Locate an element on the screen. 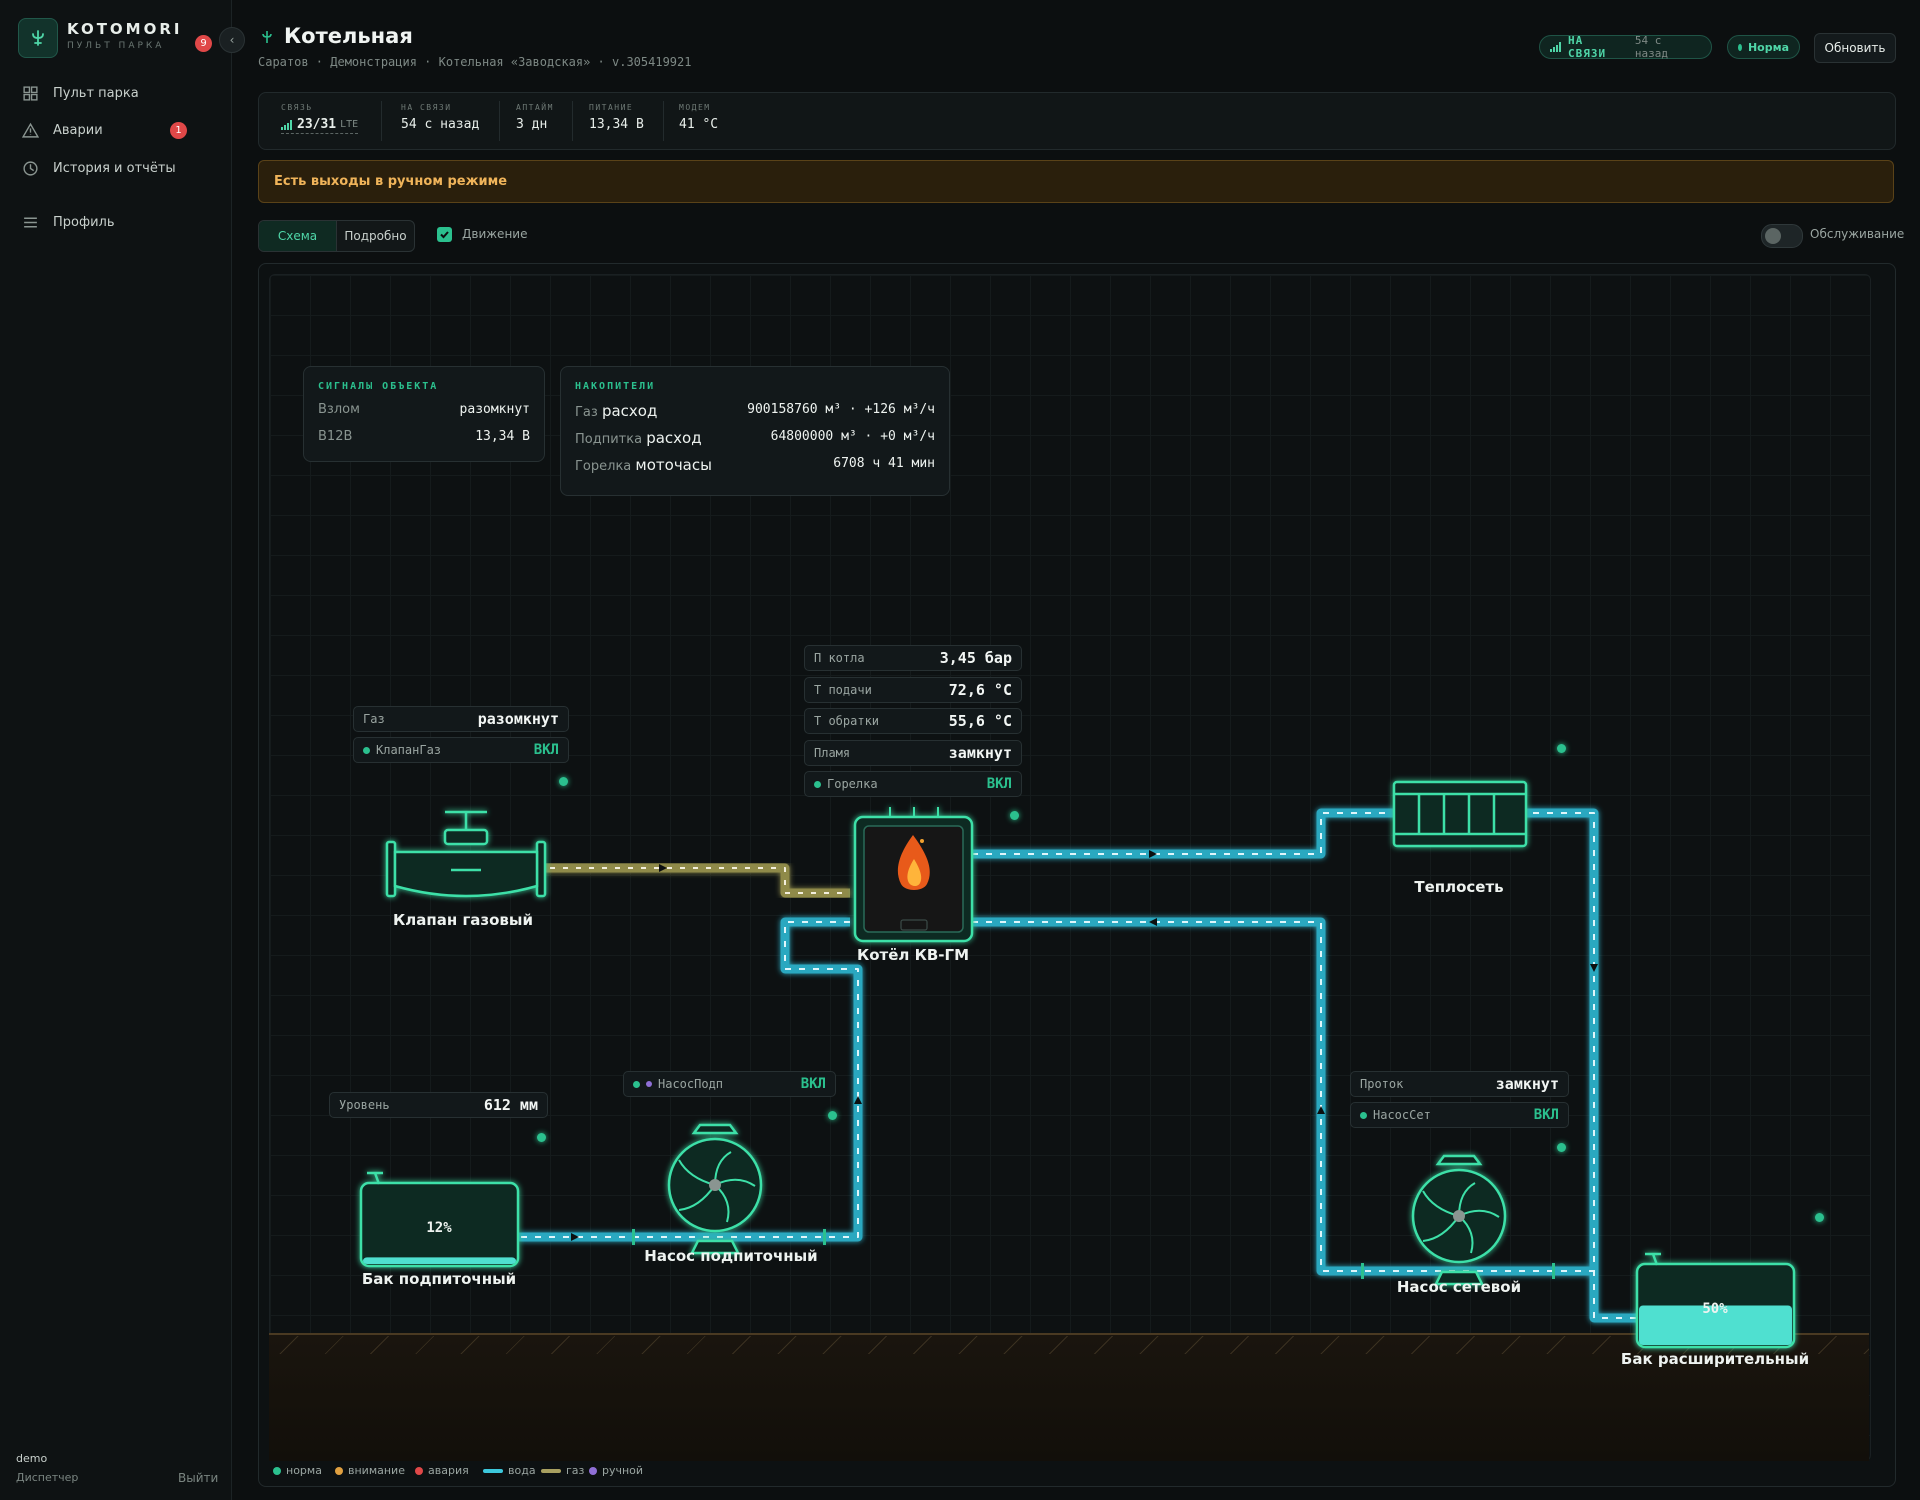  net-pump-status-dot is located at coordinates (1561, 1147).